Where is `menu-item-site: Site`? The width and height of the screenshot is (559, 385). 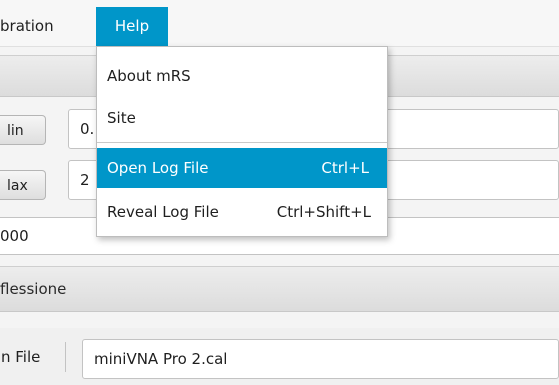 menu-item-site: Site is located at coordinates (242, 118).